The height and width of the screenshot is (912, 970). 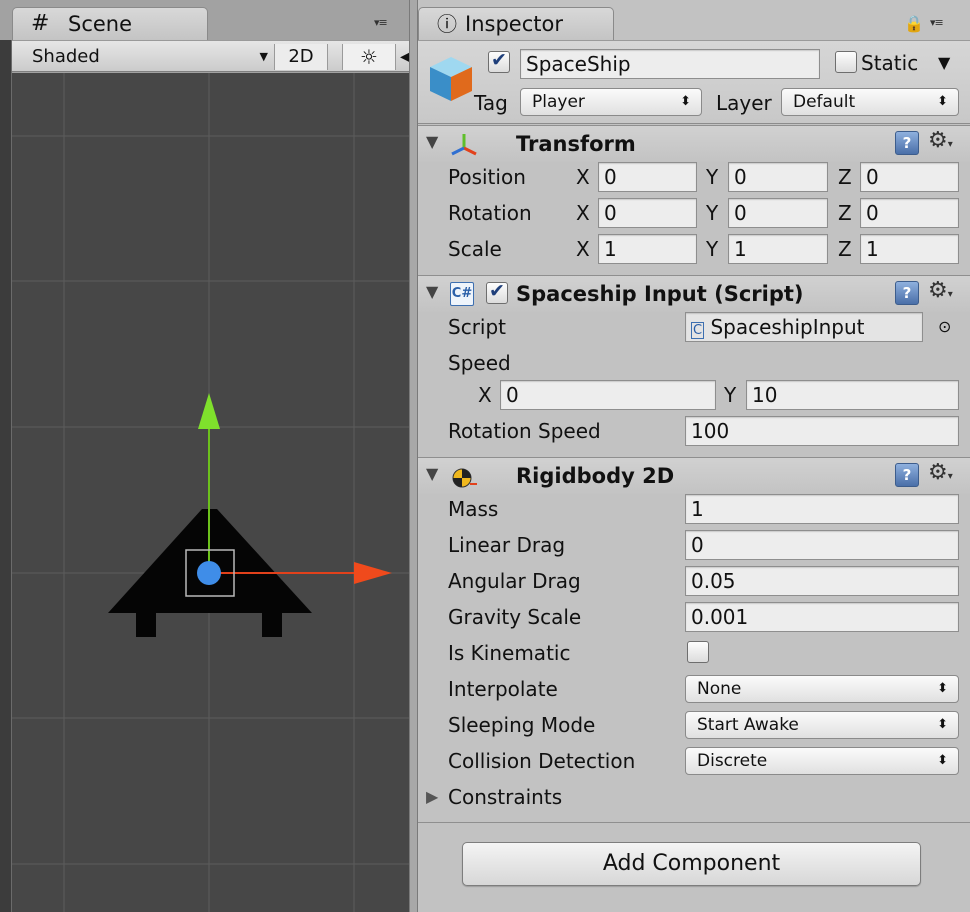 I want to click on script-label: Script, so click(x=477, y=327).